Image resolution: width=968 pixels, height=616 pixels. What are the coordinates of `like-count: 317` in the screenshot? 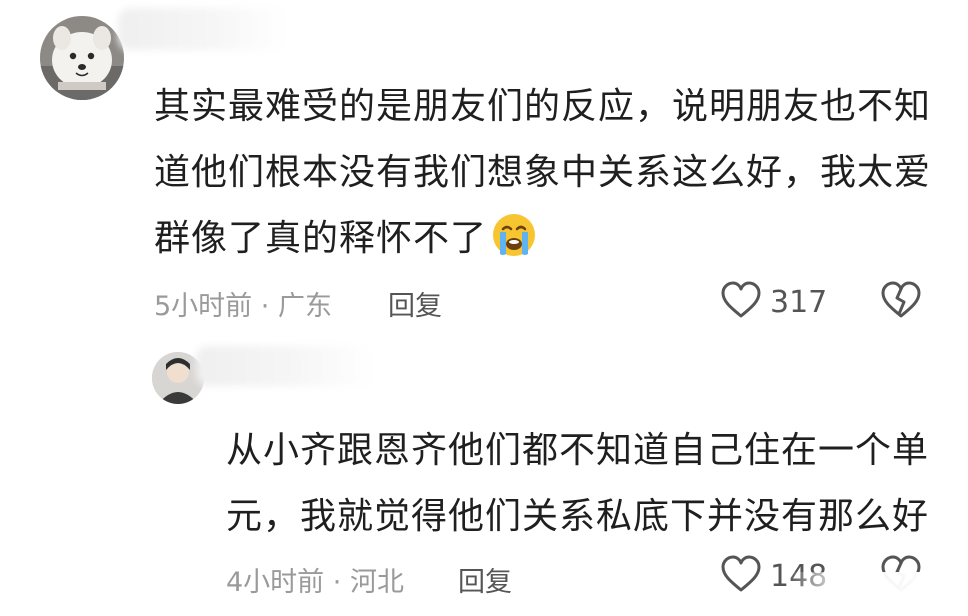 It's located at (799, 302).